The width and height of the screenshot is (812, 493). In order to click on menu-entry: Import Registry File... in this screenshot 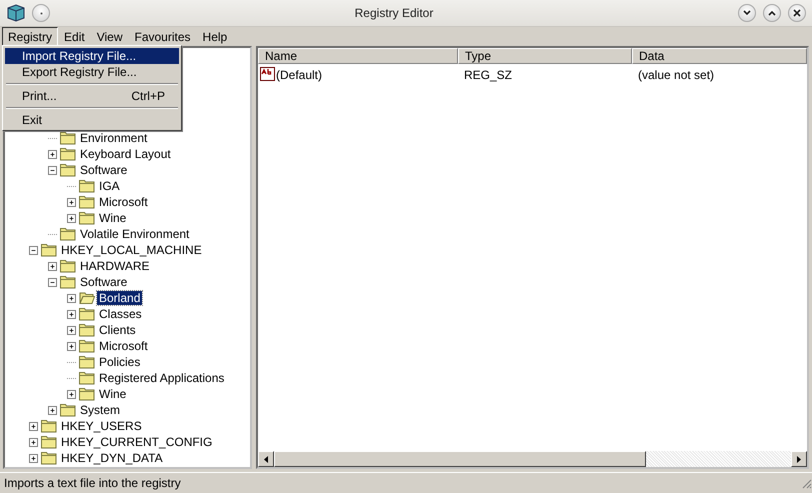, I will do `click(92, 56)`.